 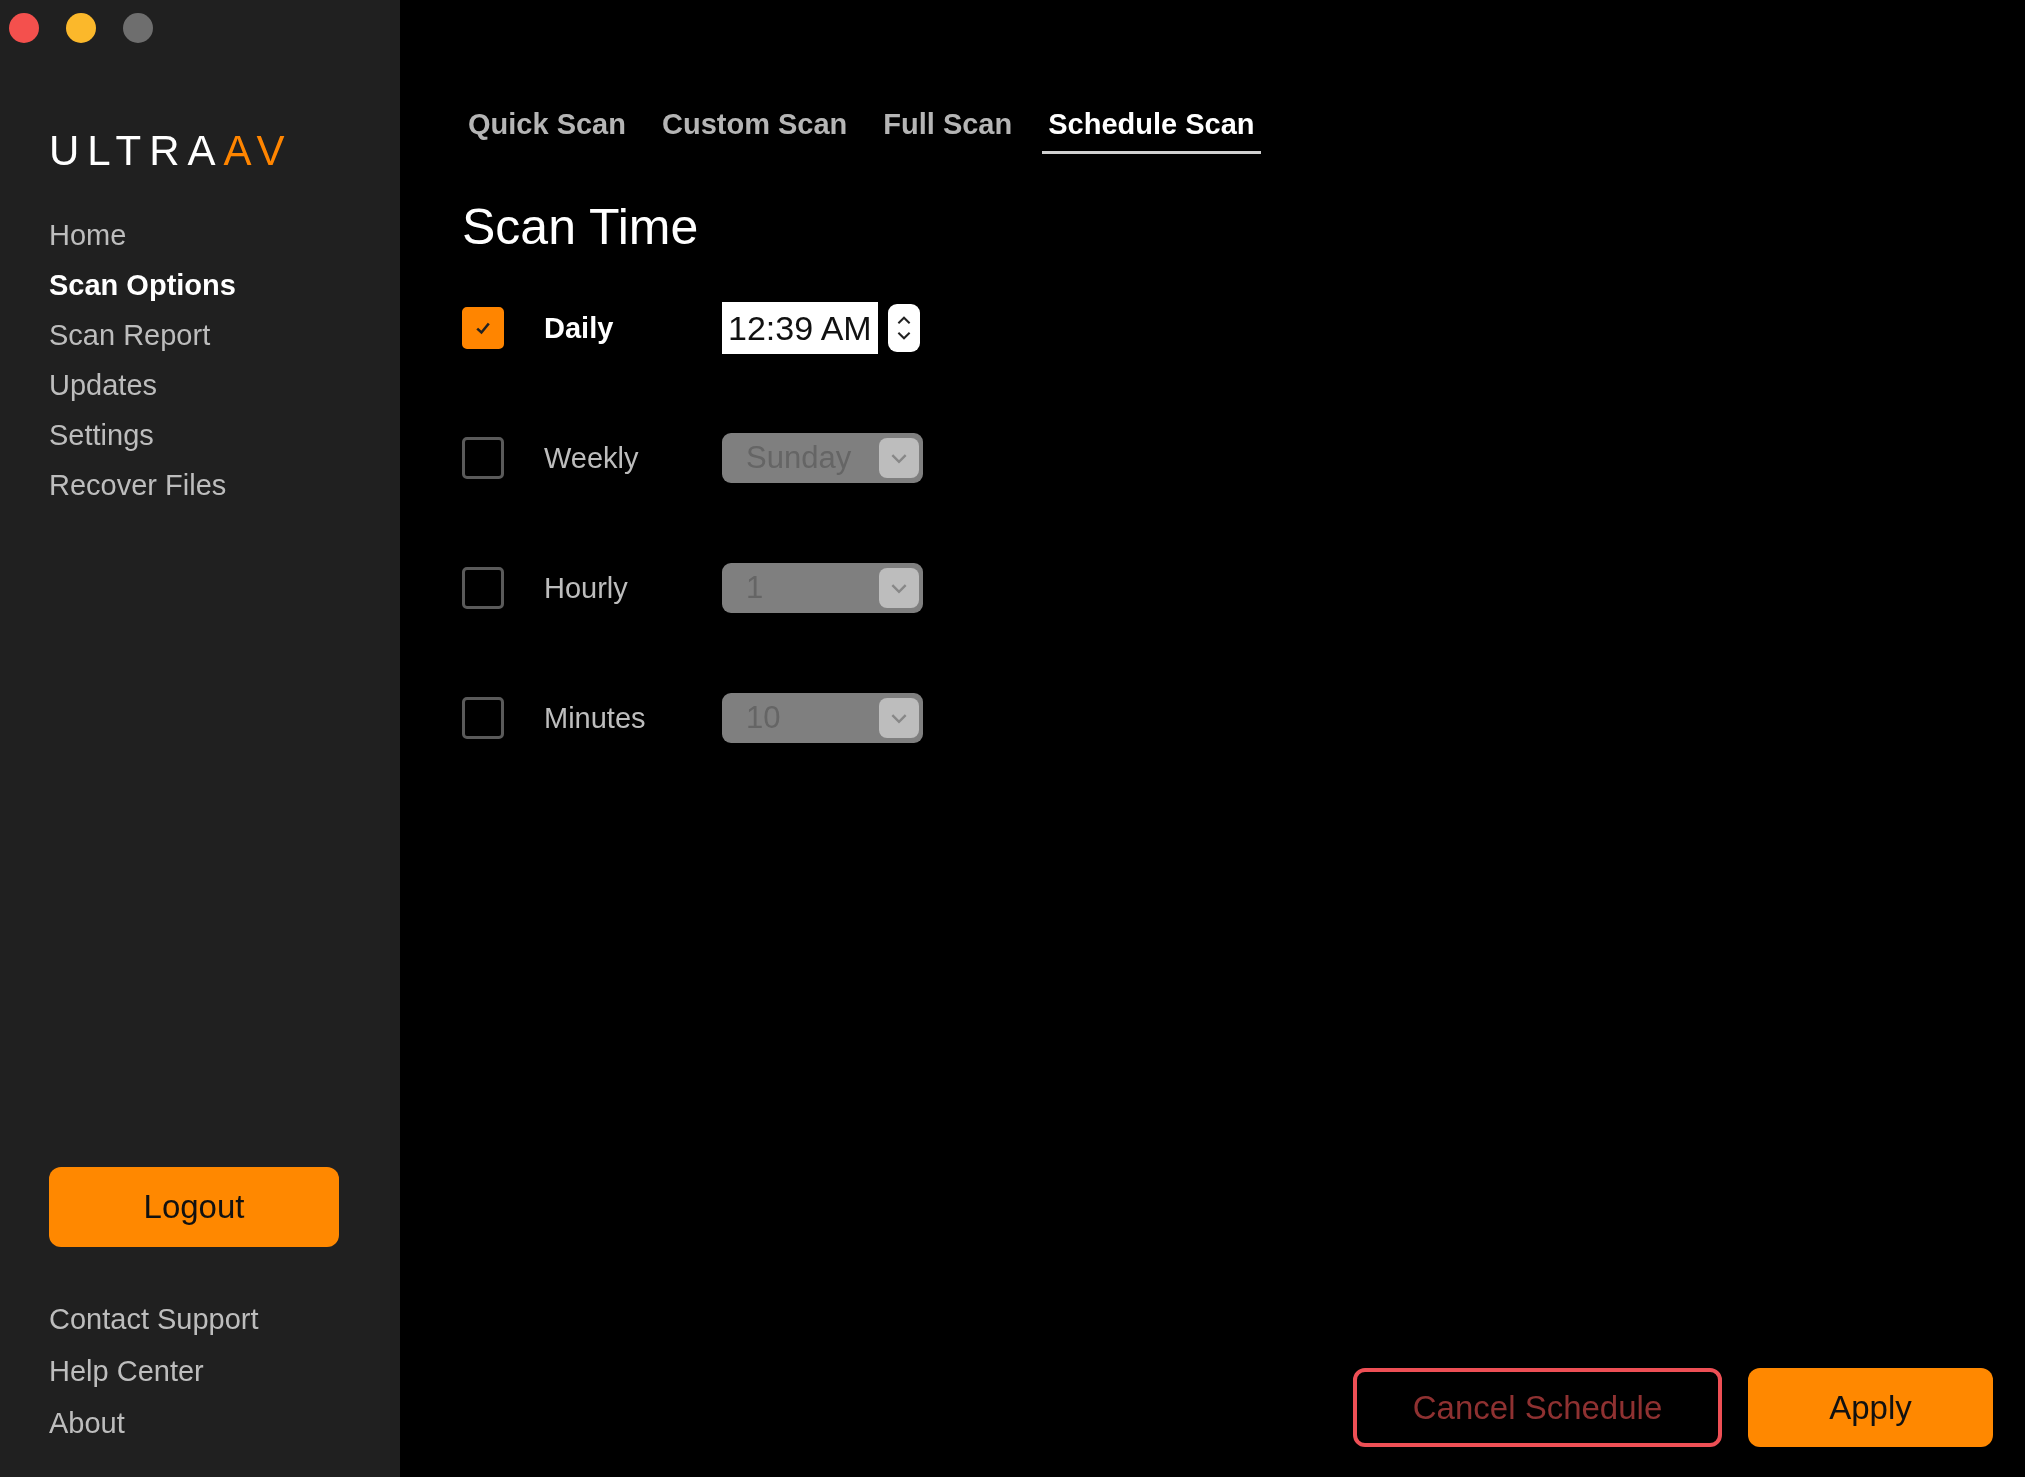 What do you see at coordinates (595, 718) in the screenshot?
I see `option-label: Minutes` at bounding box center [595, 718].